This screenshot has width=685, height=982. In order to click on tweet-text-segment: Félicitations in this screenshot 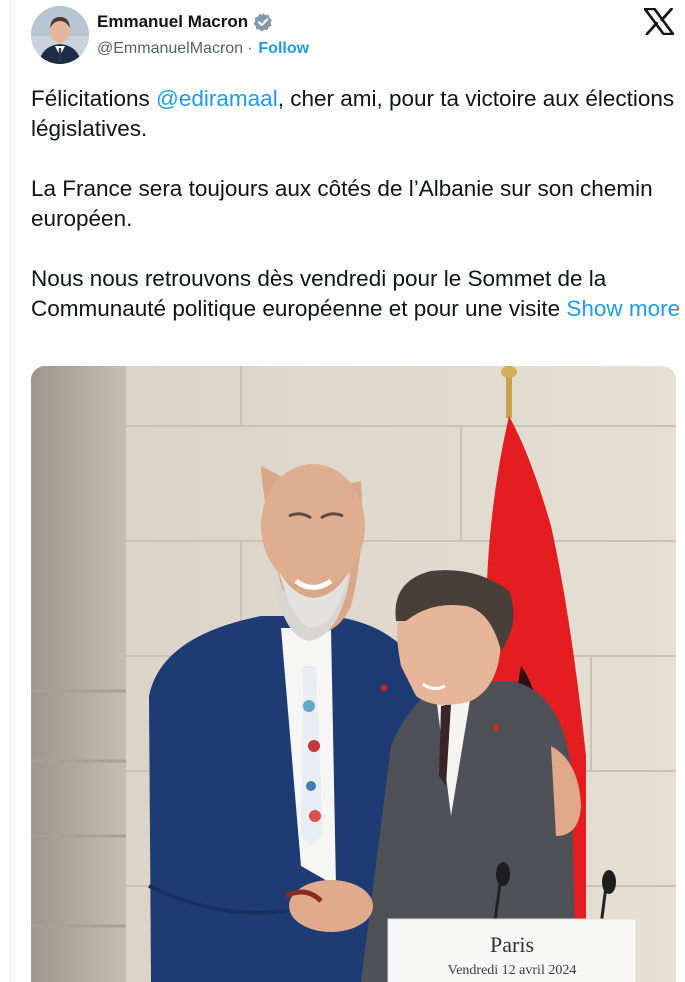, I will do `click(94, 98)`.